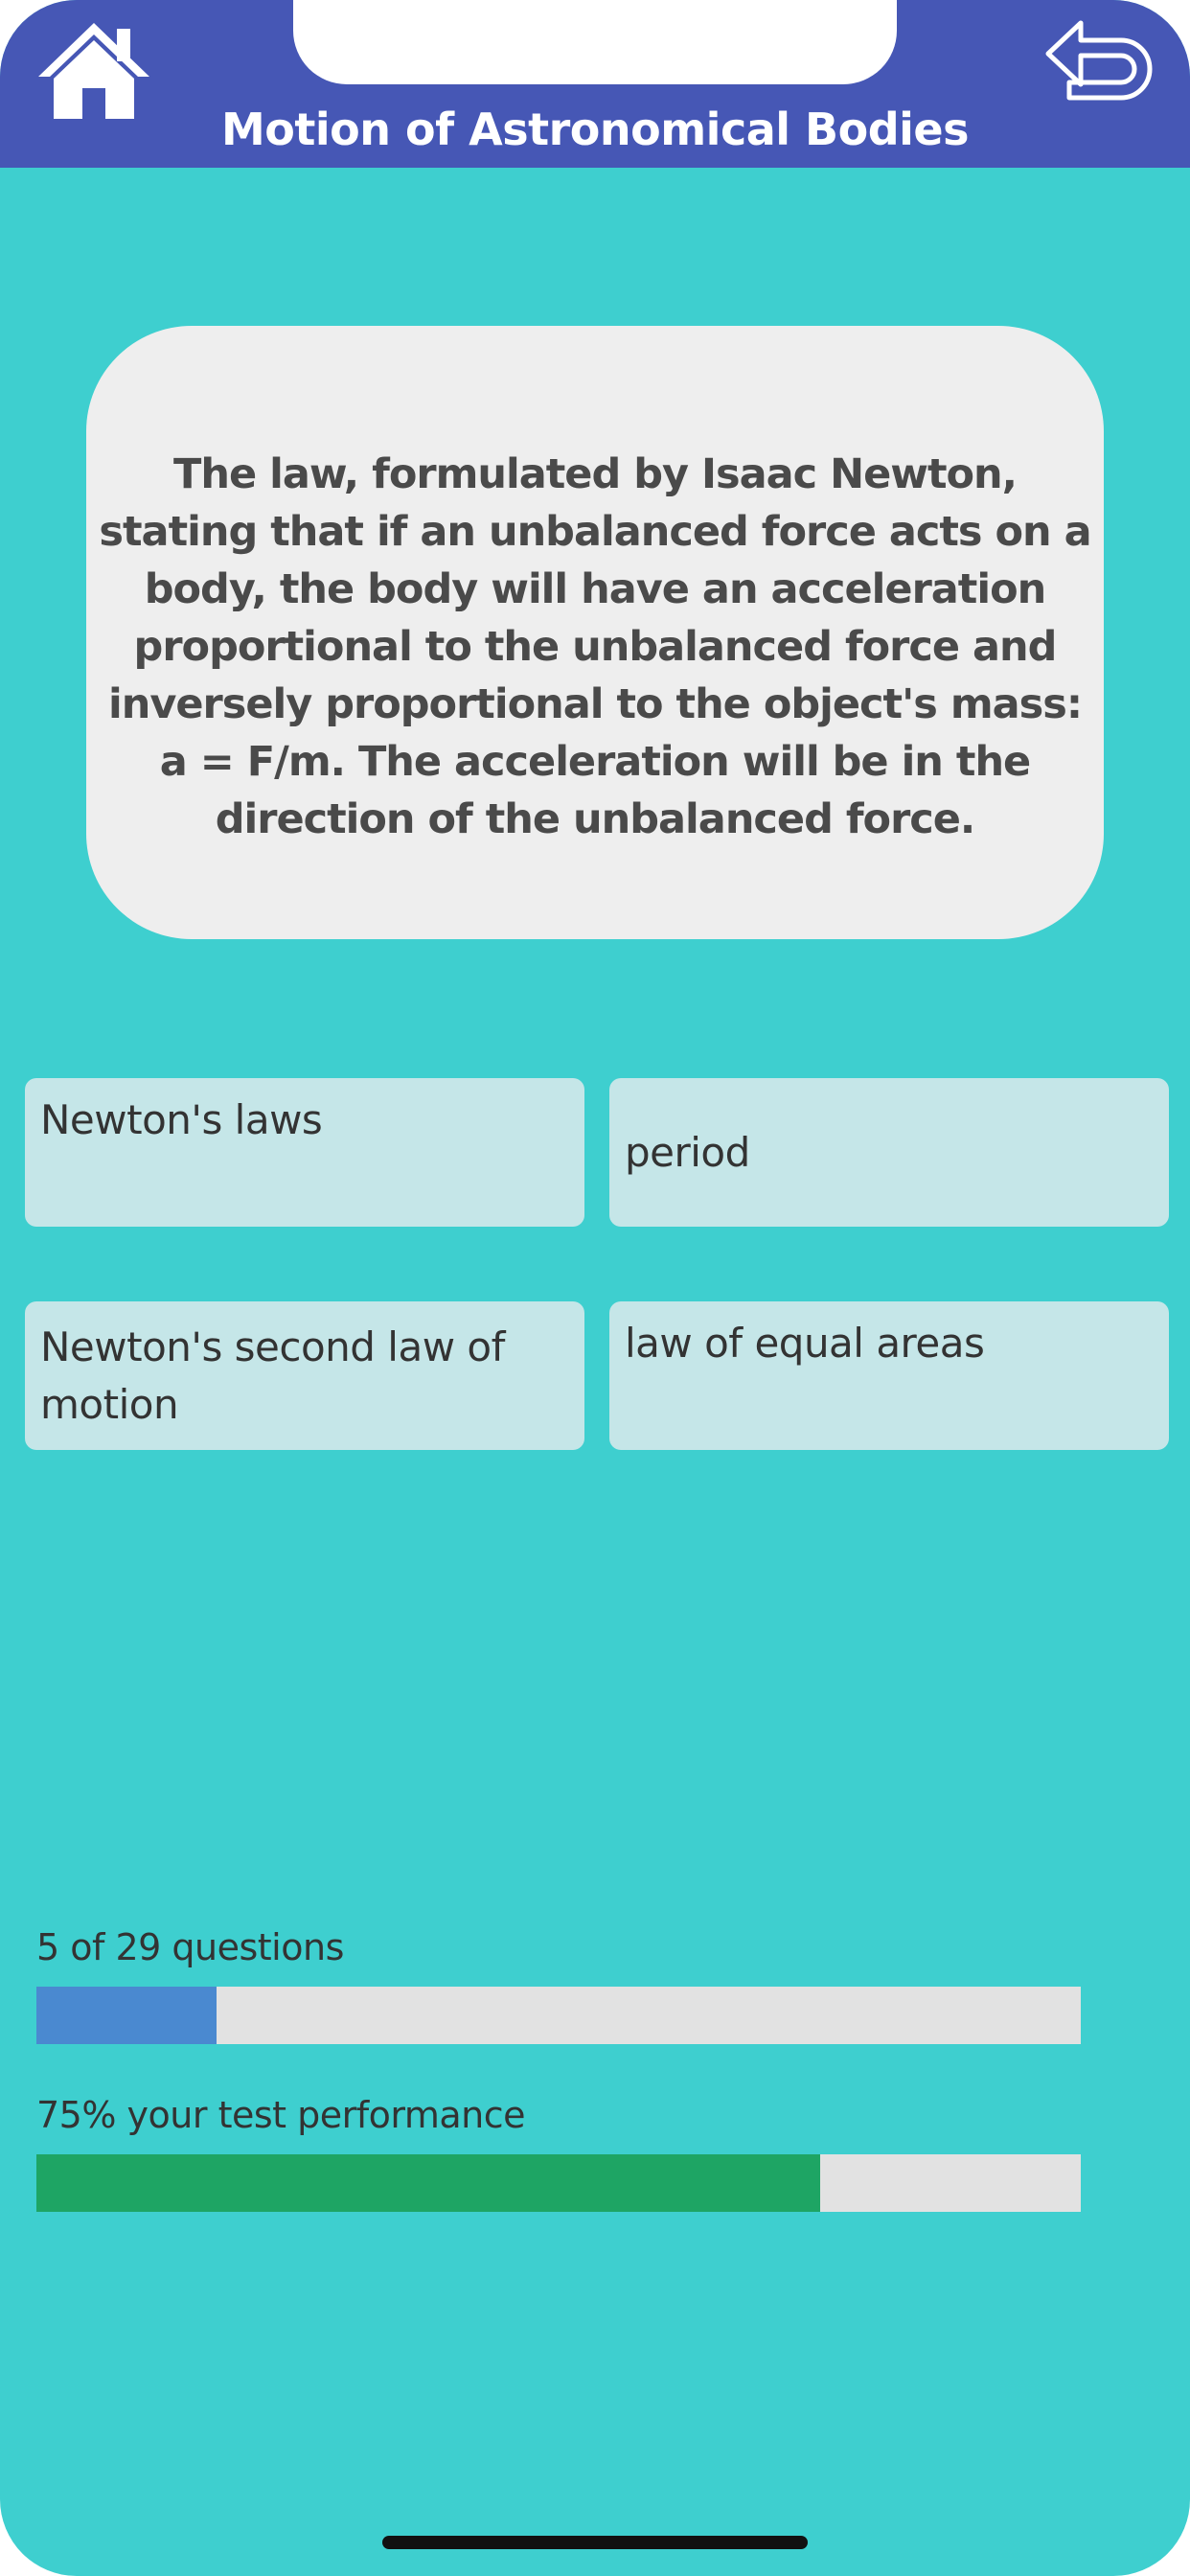 The height and width of the screenshot is (2576, 1190). I want to click on performance-bar, so click(559, 2183).